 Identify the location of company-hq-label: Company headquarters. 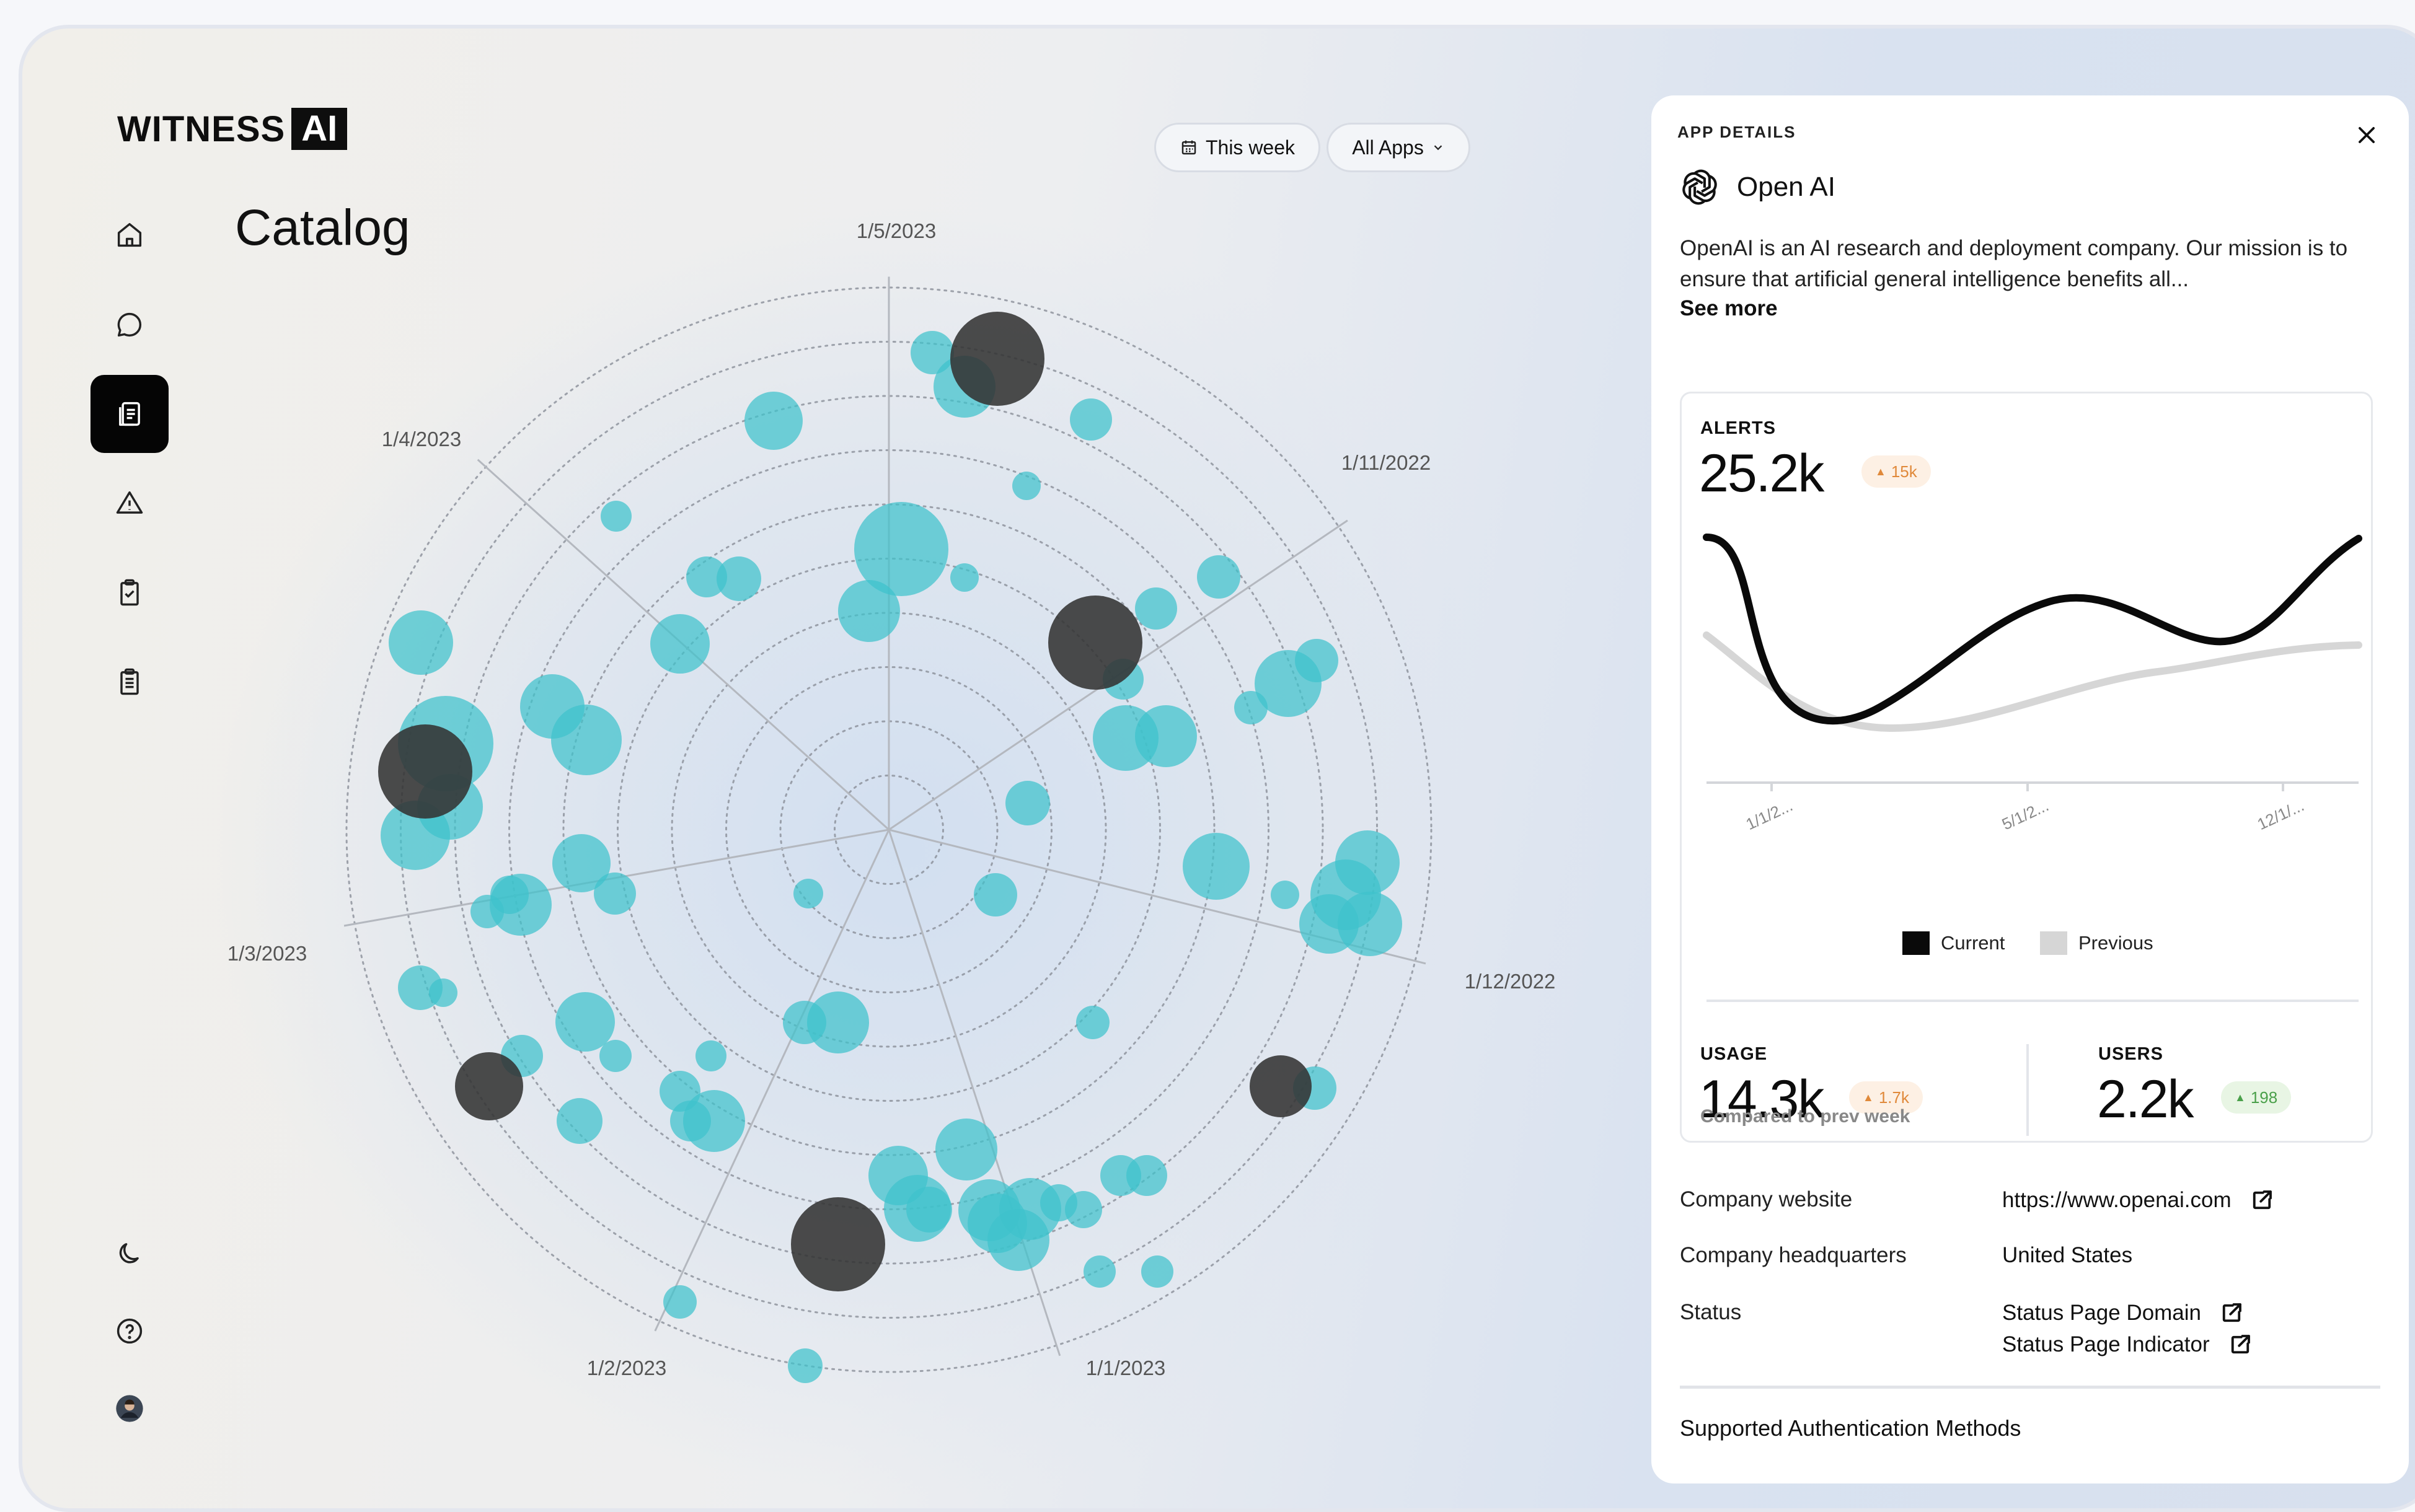
(1793, 1255).